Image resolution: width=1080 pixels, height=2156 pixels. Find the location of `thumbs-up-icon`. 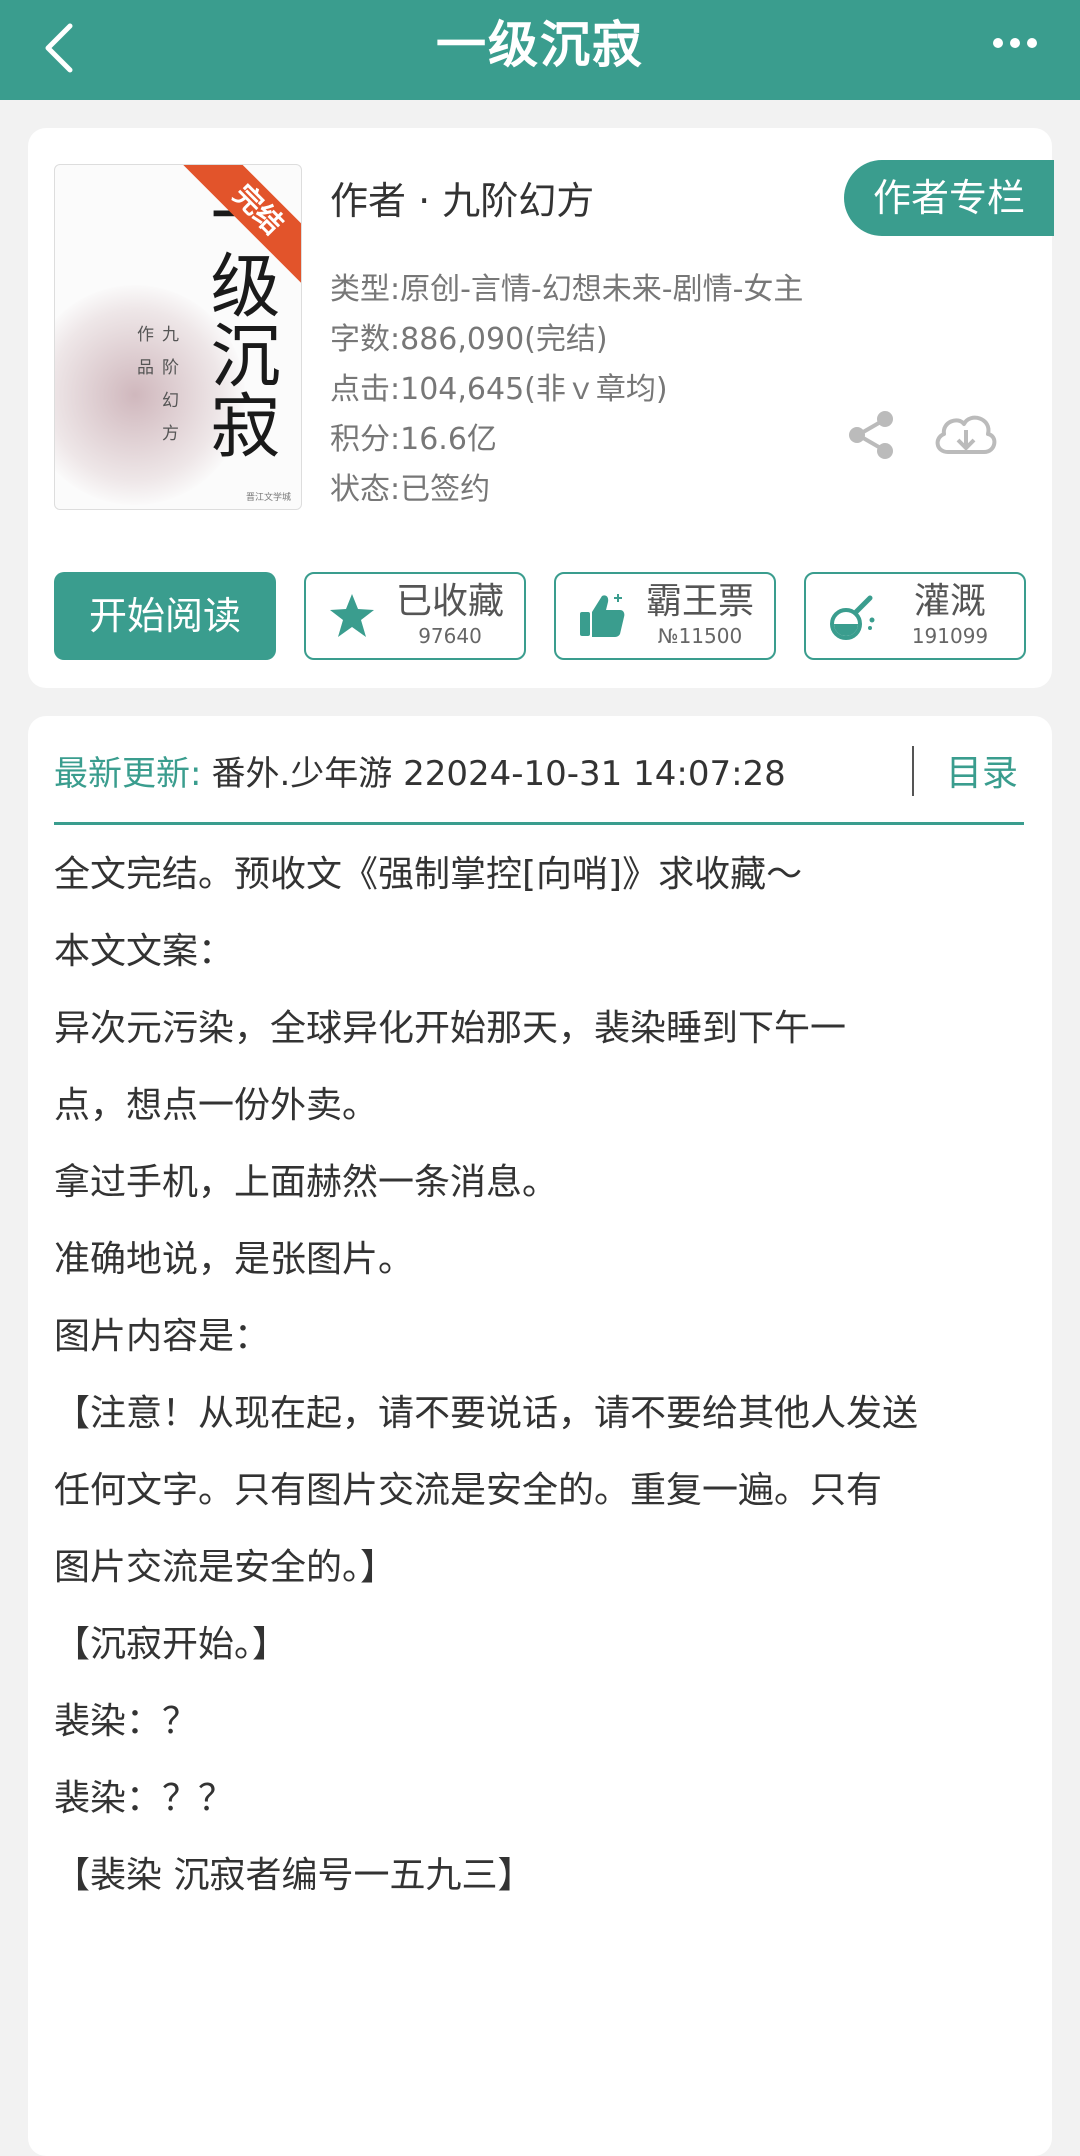

thumbs-up-icon is located at coordinates (602, 615).